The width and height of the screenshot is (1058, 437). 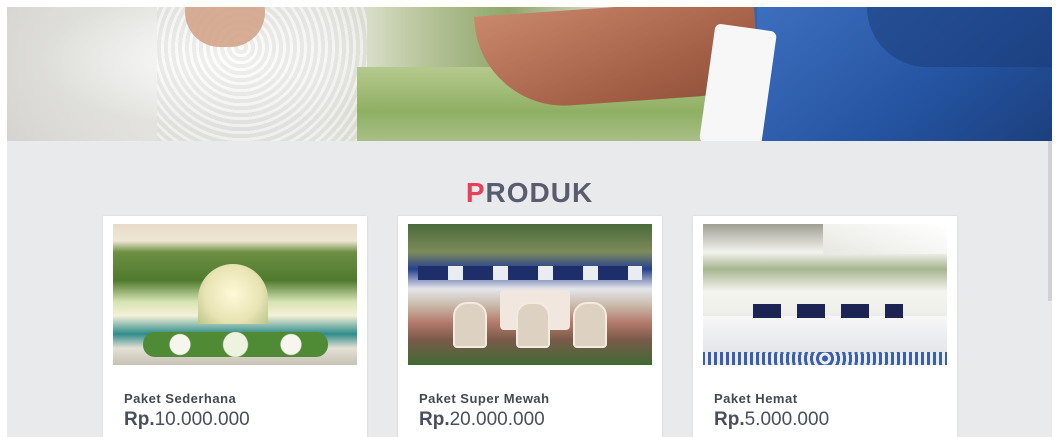 I want to click on price-amount: 5.000.000, so click(x=787, y=419).